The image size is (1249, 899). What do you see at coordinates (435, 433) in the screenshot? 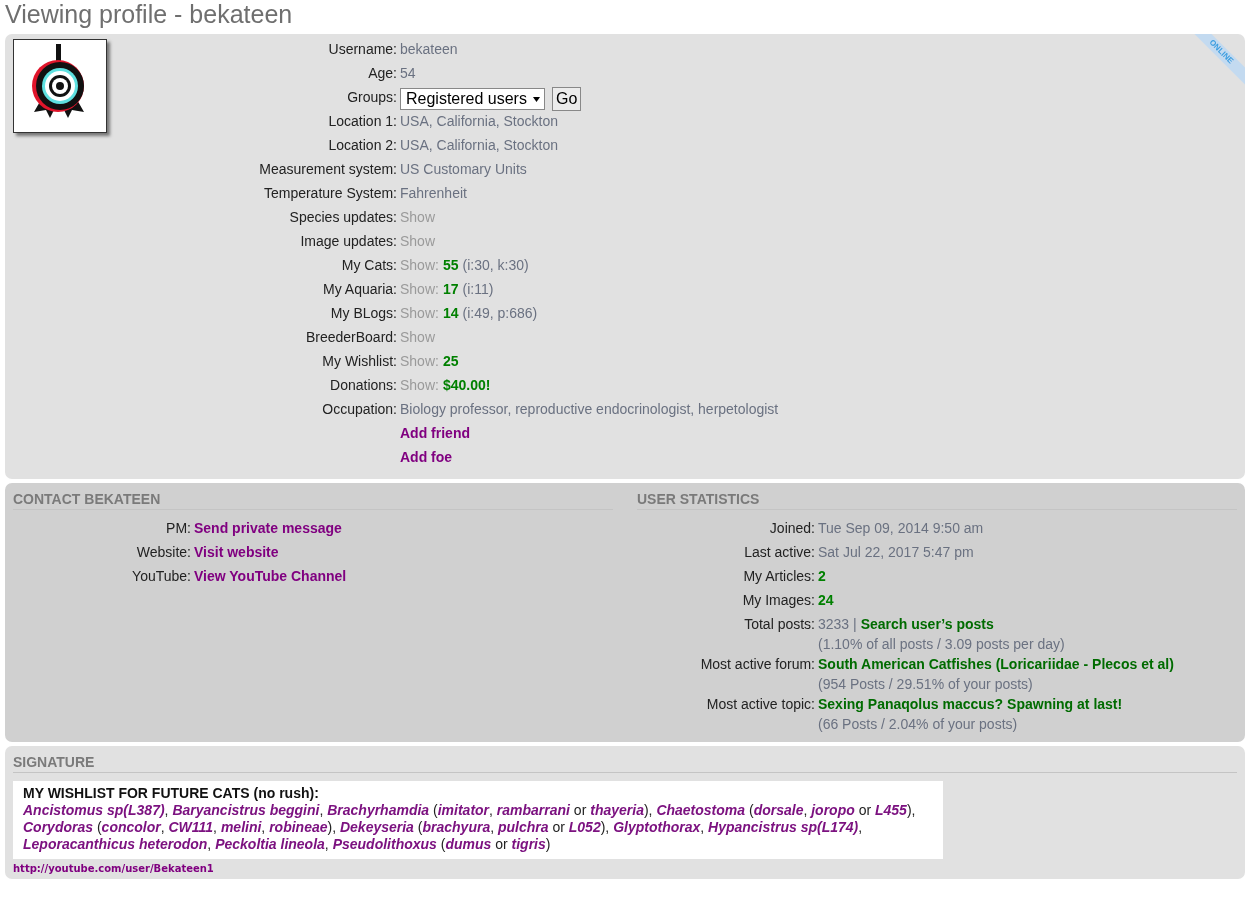
I see `profile-link: Add friend` at bounding box center [435, 433].